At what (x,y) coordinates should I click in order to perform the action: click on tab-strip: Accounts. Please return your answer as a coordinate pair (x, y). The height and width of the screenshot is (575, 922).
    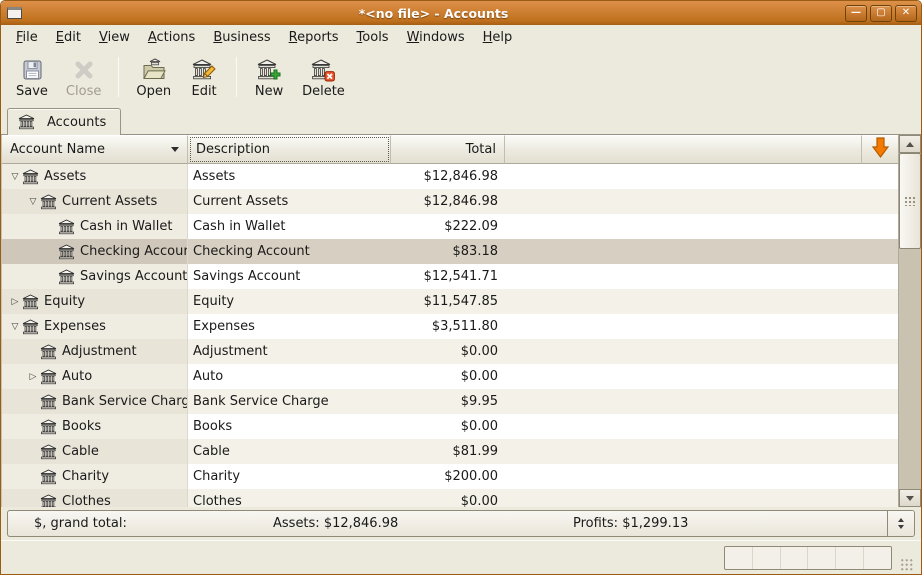
    Looking at the image, I should click on (461, 120).